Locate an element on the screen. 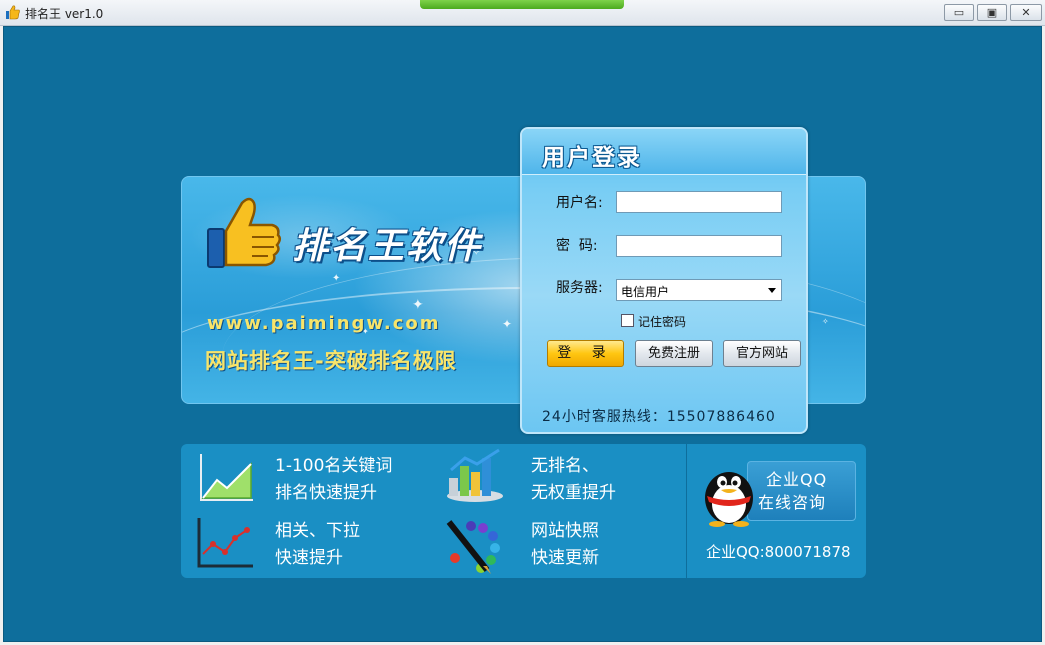  qq-consult-text: 企业QQ 在线咨询 is located at coordinates (792, 491).